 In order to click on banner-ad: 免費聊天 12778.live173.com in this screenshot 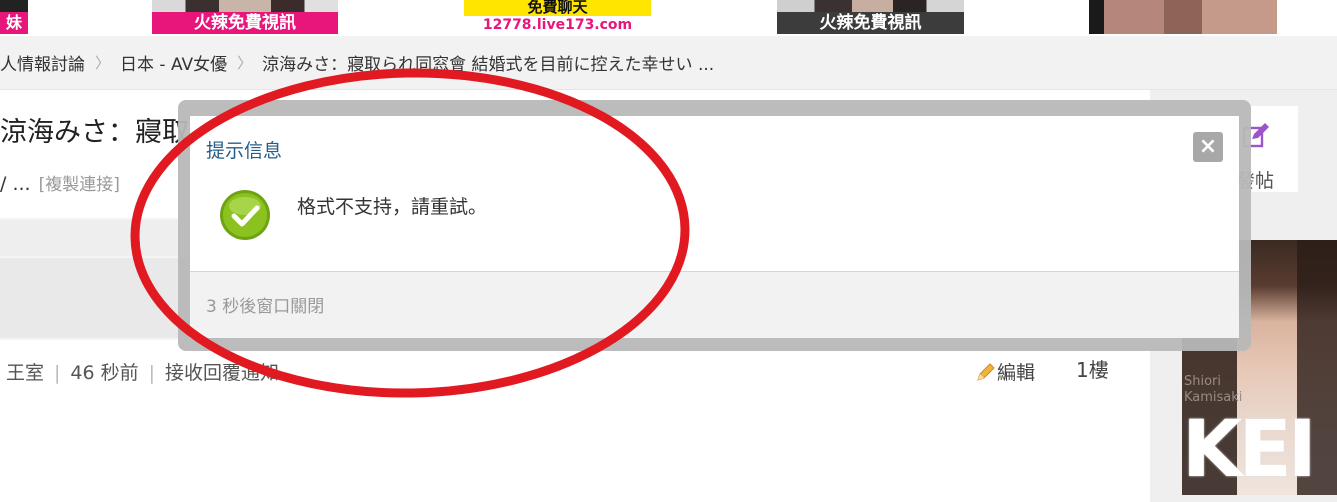, I will do `click(557, 17)`.